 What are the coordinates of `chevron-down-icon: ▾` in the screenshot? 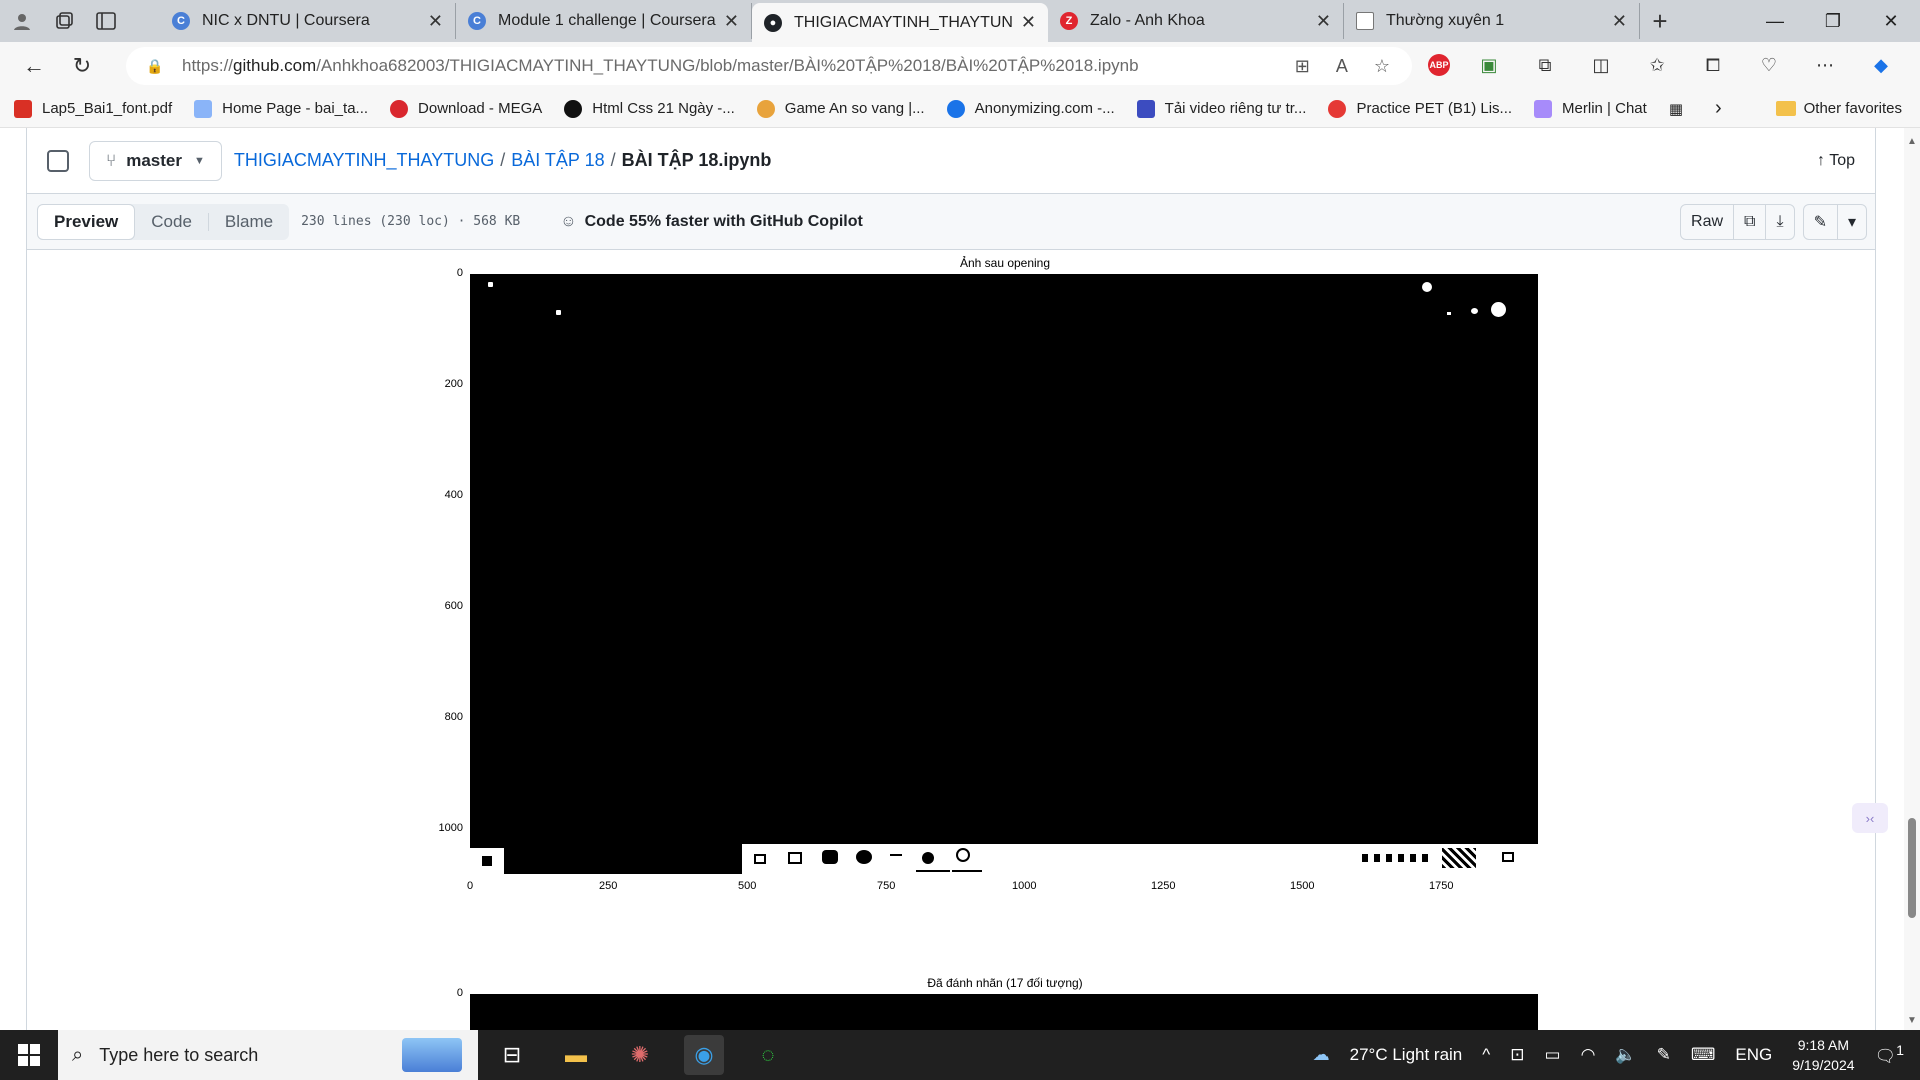 It's located at (1852, 222).